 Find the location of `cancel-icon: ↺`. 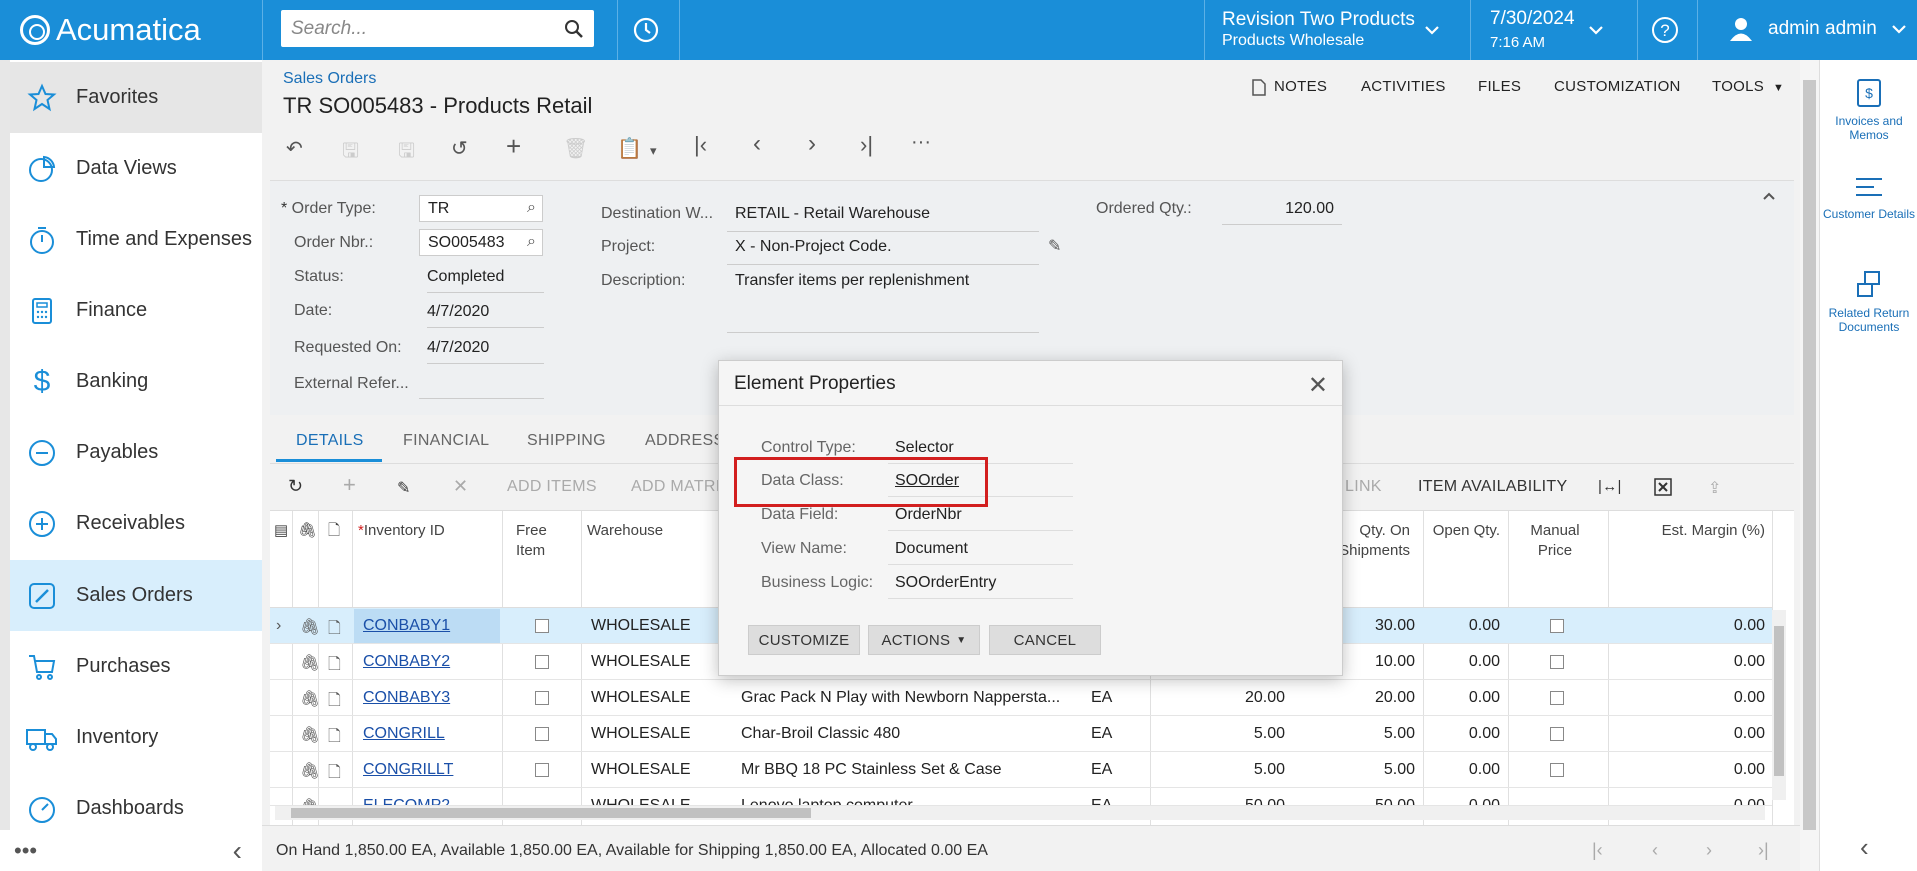

cancel-icon: ↺ is located at coordinates (459, 148).